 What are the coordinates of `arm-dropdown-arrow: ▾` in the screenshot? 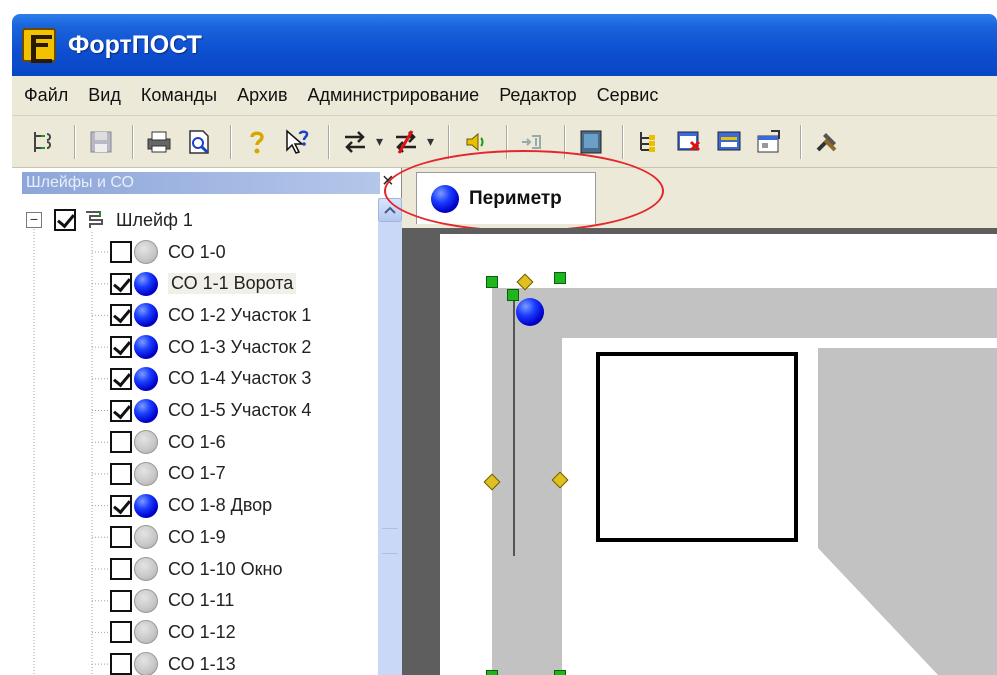 It's located at (379, 141).